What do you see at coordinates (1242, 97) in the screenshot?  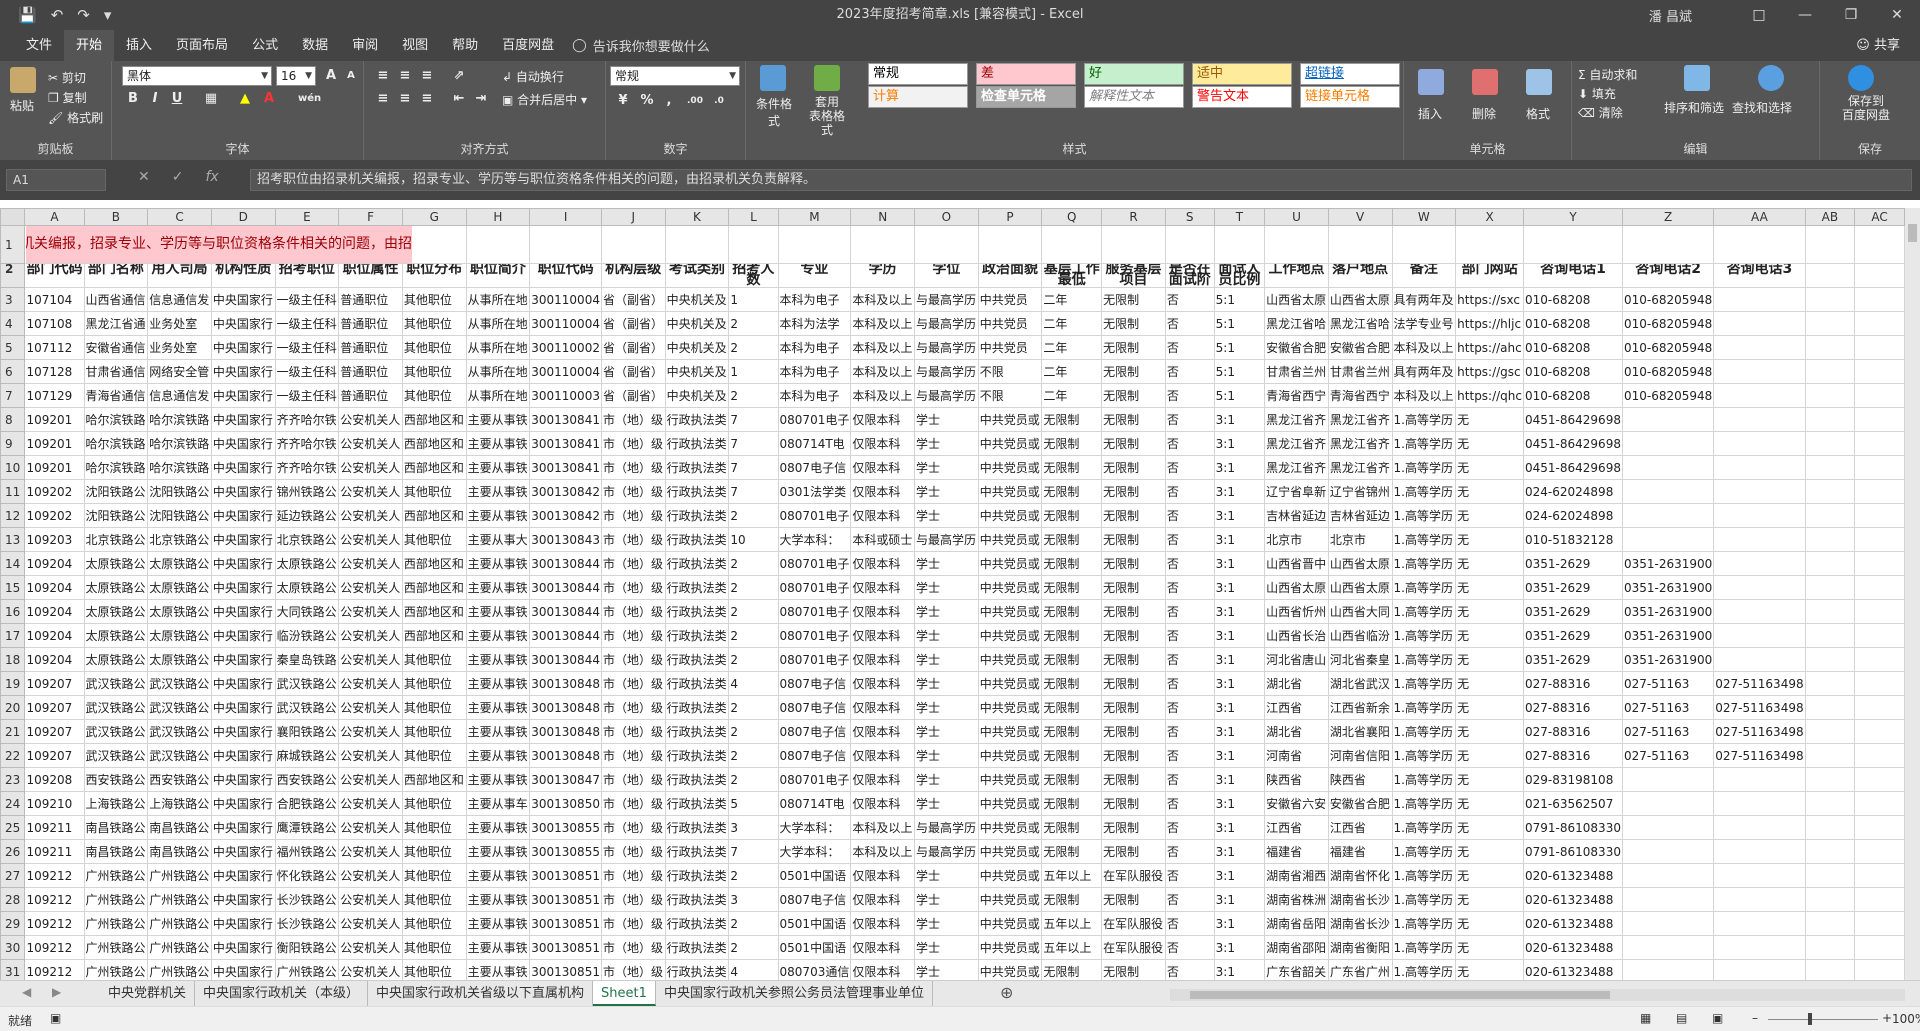 I see `cell-style-8: 警告文本` at bounding box center [1242, 97].